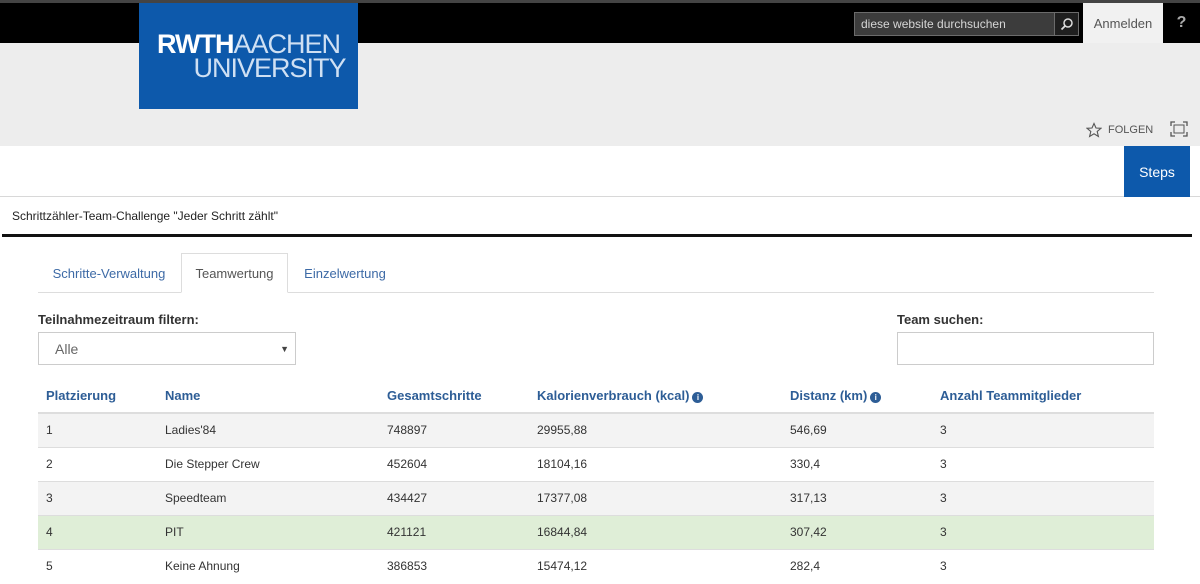  What do you see at coordinates (284, 349) in the screenshot?
I see `dropdown-arrow-icon: ▼` at bounding box center [284, 349].